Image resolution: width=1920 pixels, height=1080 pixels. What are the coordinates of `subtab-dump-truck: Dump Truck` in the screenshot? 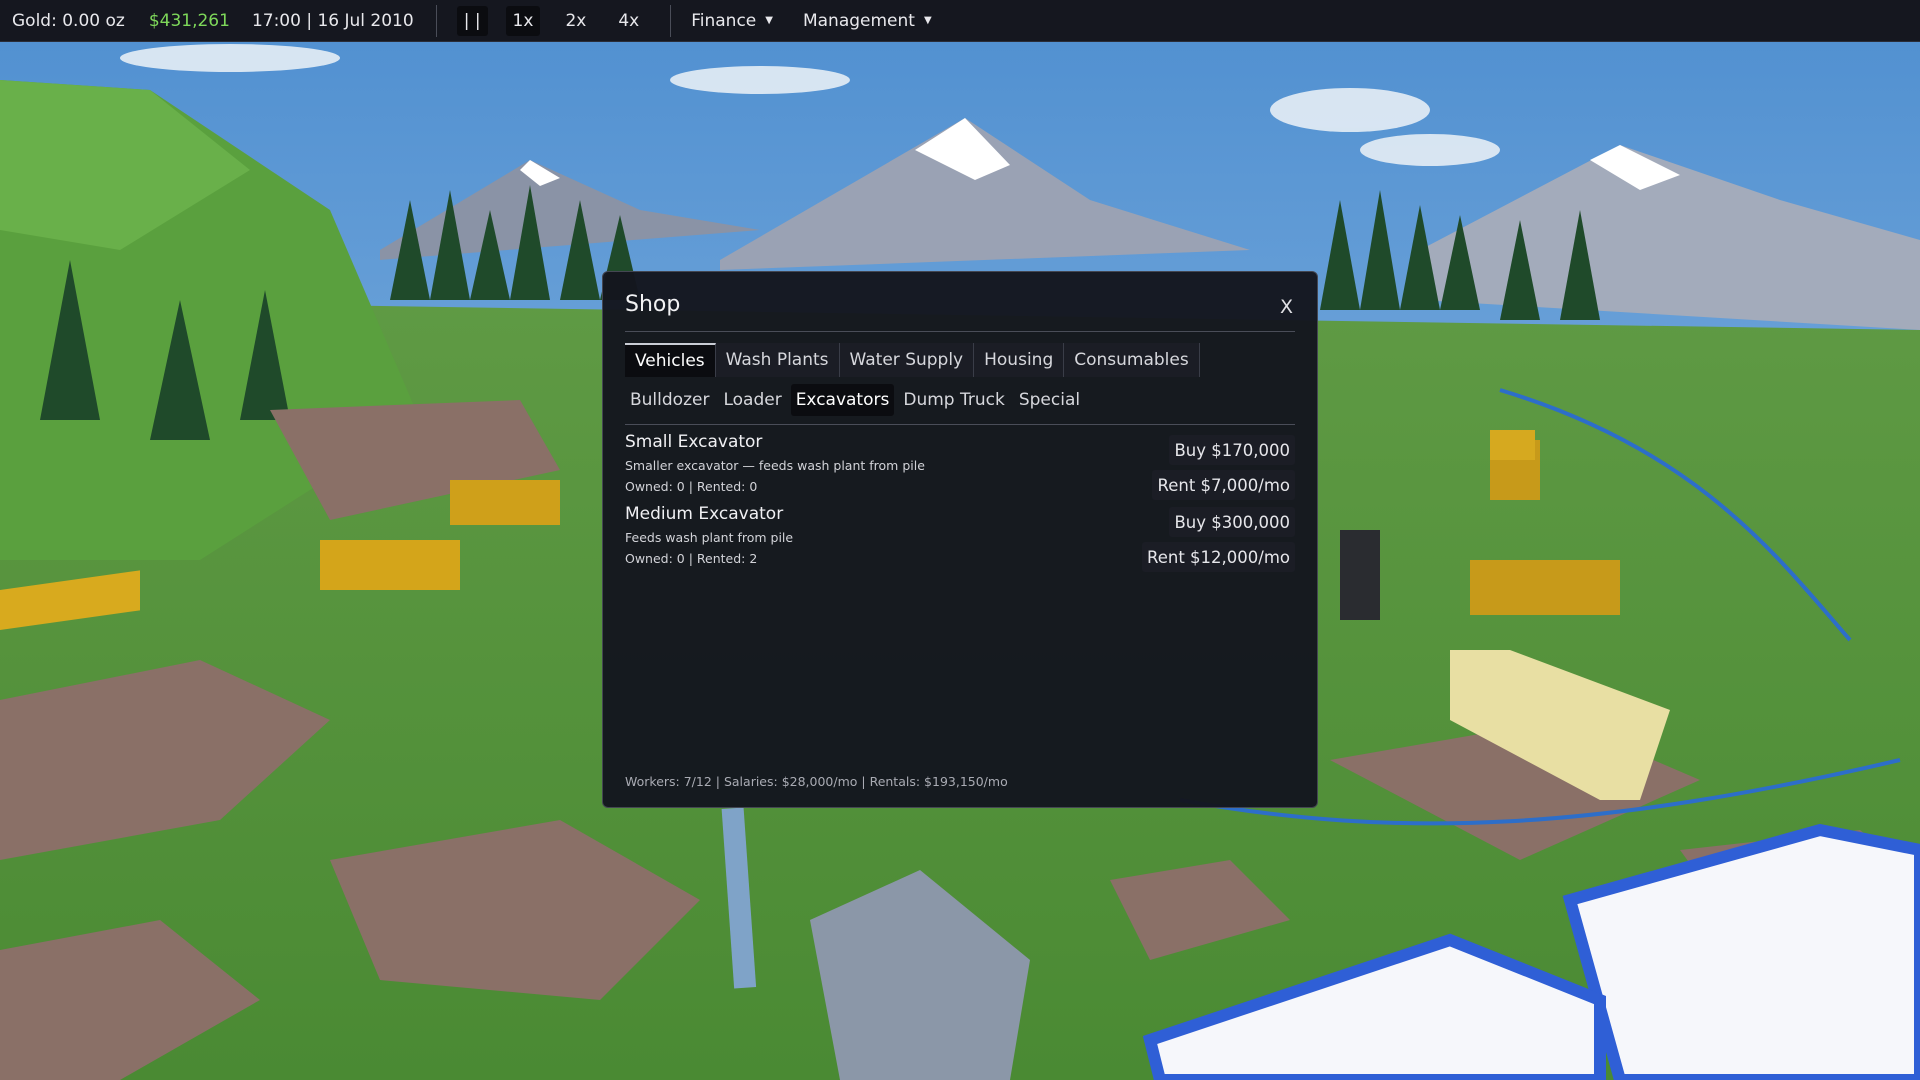 It's located at (953, 400).